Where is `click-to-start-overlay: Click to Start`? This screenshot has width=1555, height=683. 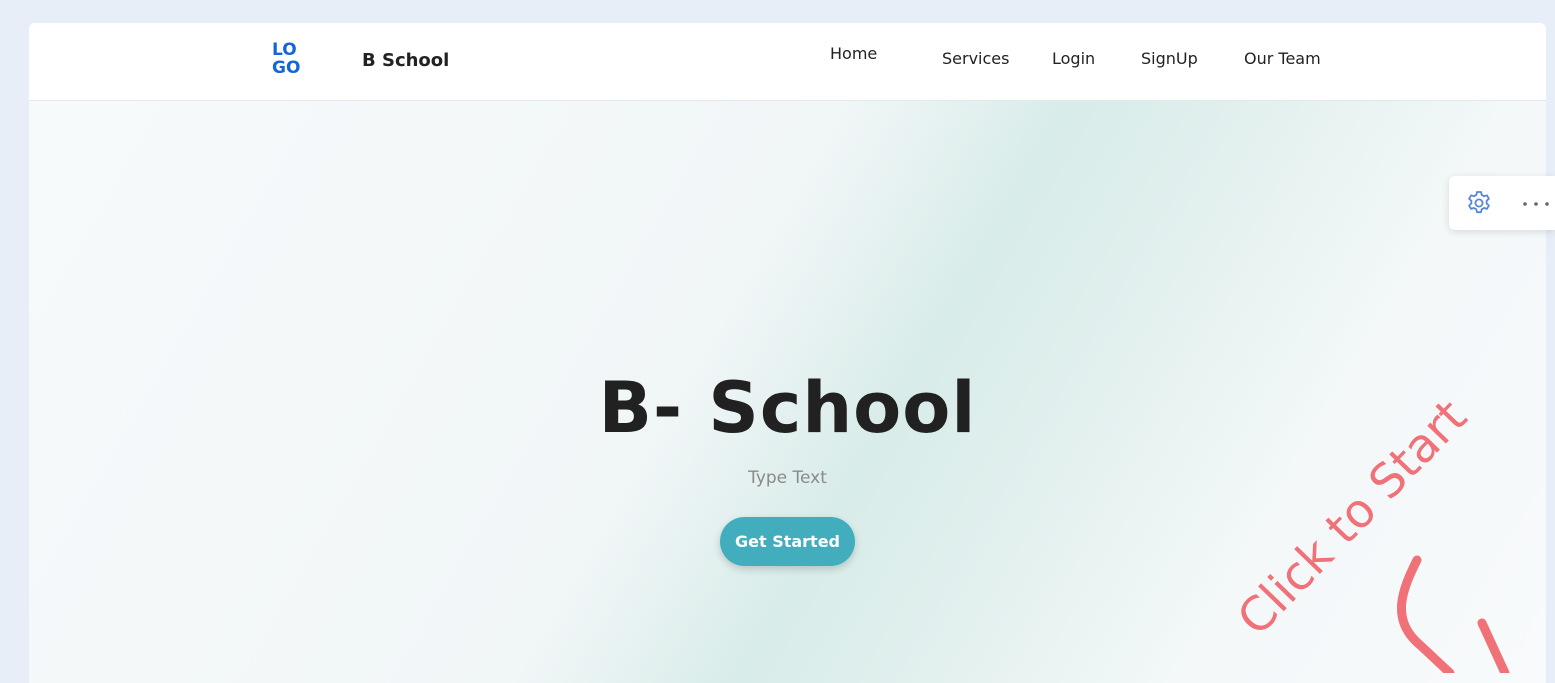
click-to-start-overlay: Click to Start is located at coordinates (1387, 536).